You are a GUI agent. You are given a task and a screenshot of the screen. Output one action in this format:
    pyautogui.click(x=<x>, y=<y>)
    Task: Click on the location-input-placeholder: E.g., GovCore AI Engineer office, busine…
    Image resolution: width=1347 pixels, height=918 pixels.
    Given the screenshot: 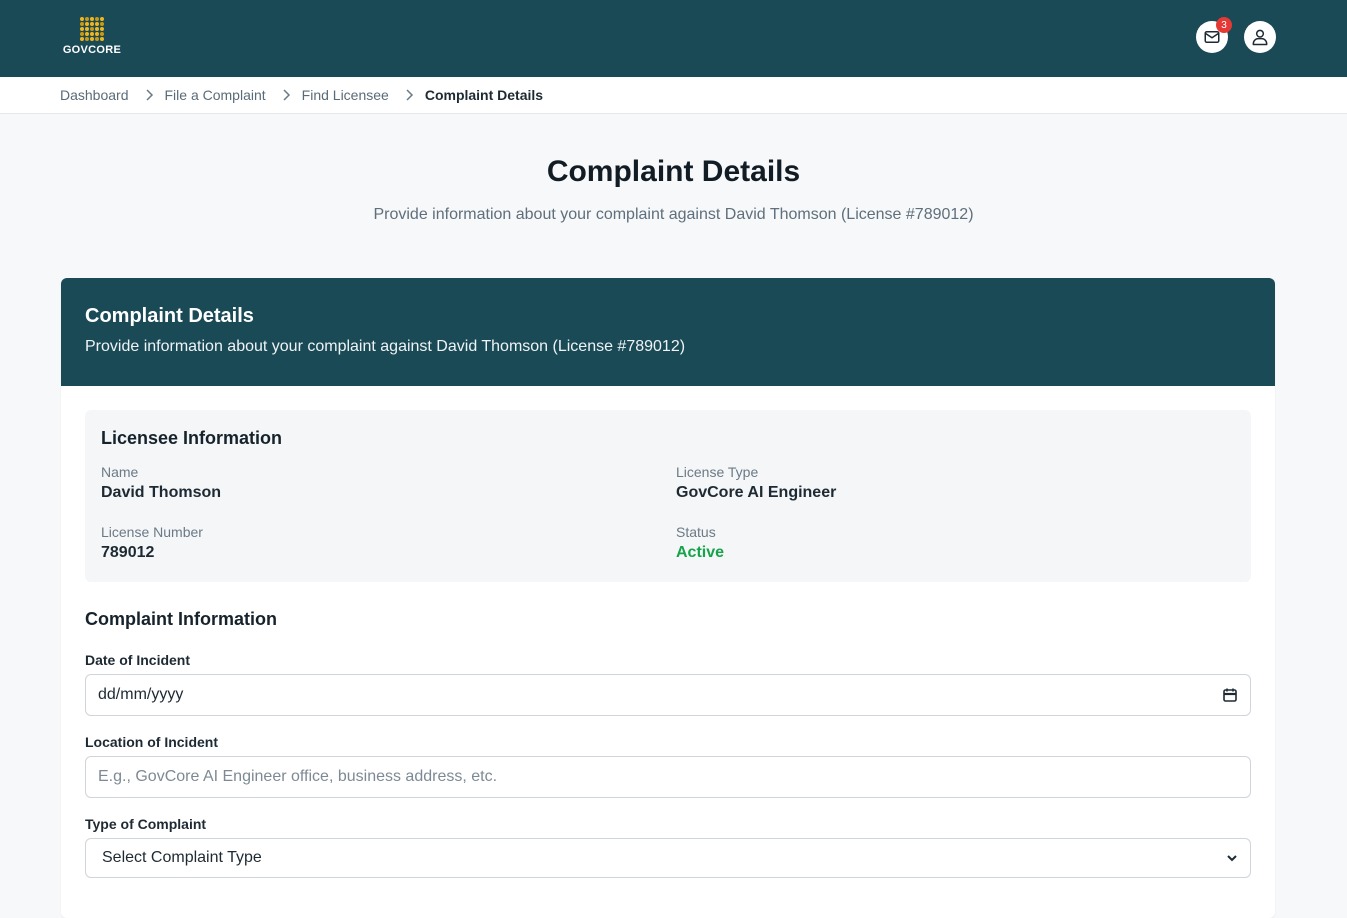 What is the action you would take?
    pyautogui.click(x=298, y=776)
    